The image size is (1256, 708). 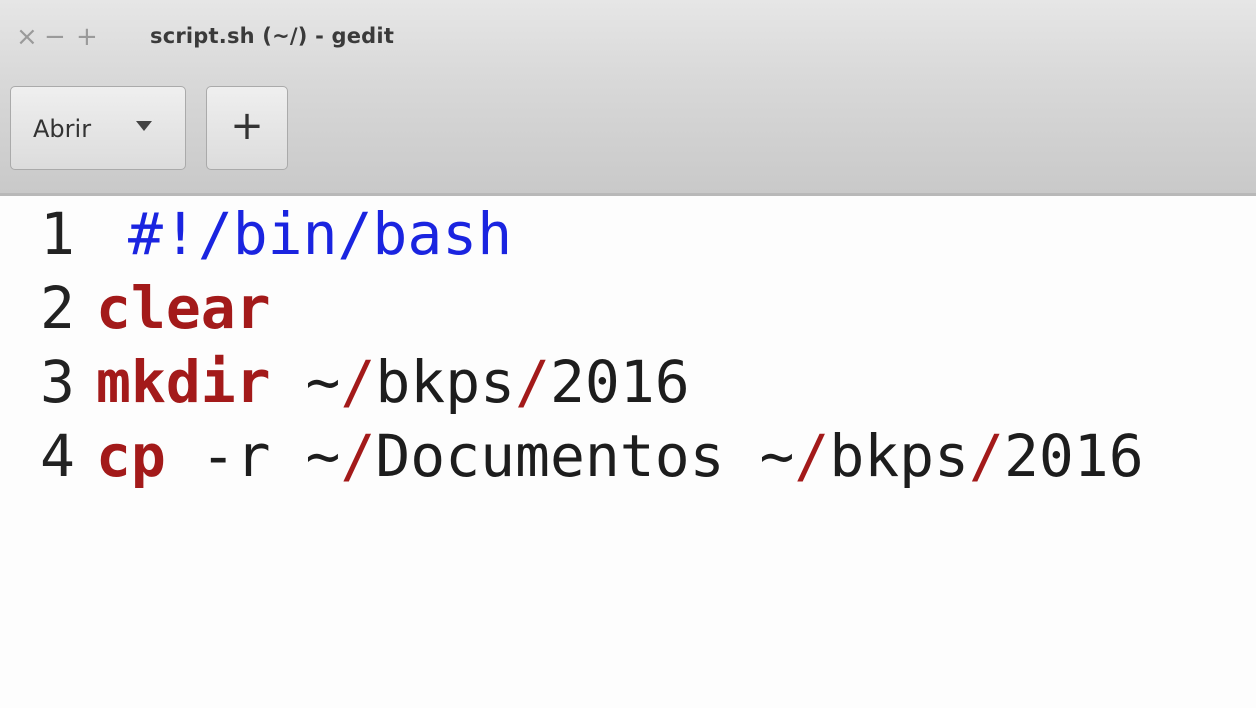 What do you see at coordinates (253, 456) in the screenshot?
I see `code-segment: -r ~` at bounding box center [253, 456].